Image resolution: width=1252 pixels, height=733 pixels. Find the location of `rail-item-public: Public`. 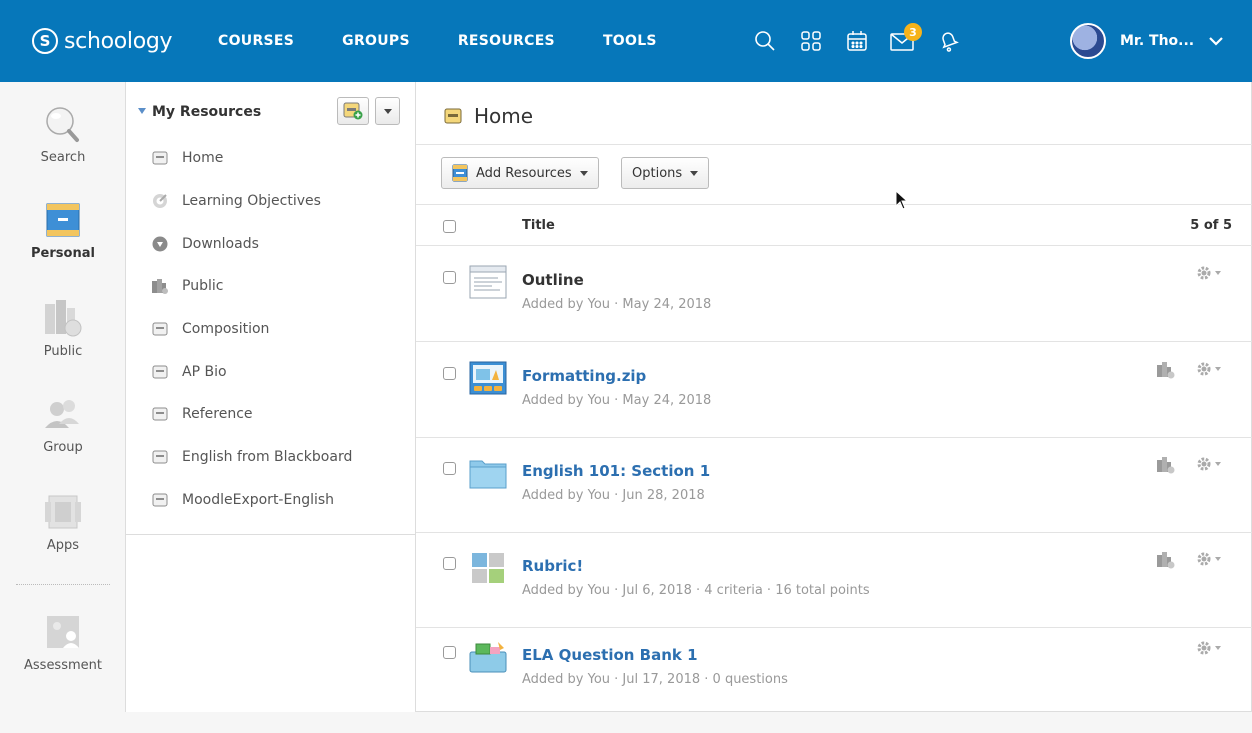

rail-item-public: Public is located at coordinates (63, 328).